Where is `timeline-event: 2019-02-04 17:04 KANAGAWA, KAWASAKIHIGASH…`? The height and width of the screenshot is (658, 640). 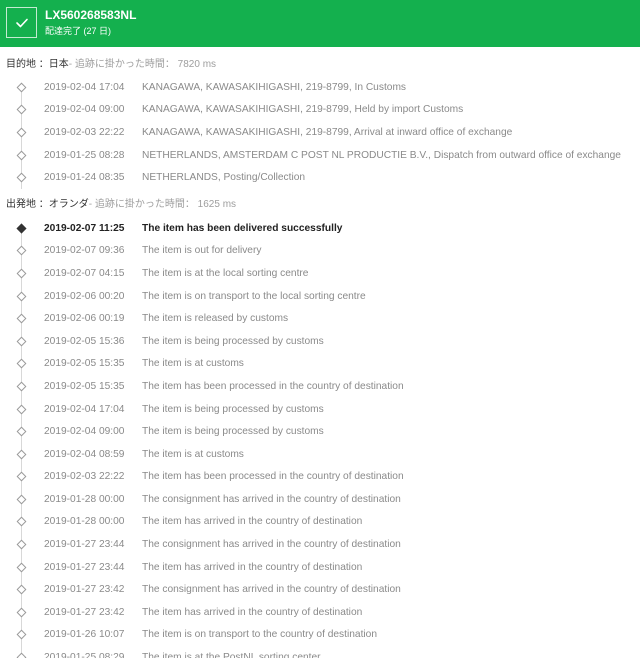 timeline-event: 2019-02-04 17:04 KANAGAWA, KAWASAKIHIGASH… is located at coordinates (320, 87).